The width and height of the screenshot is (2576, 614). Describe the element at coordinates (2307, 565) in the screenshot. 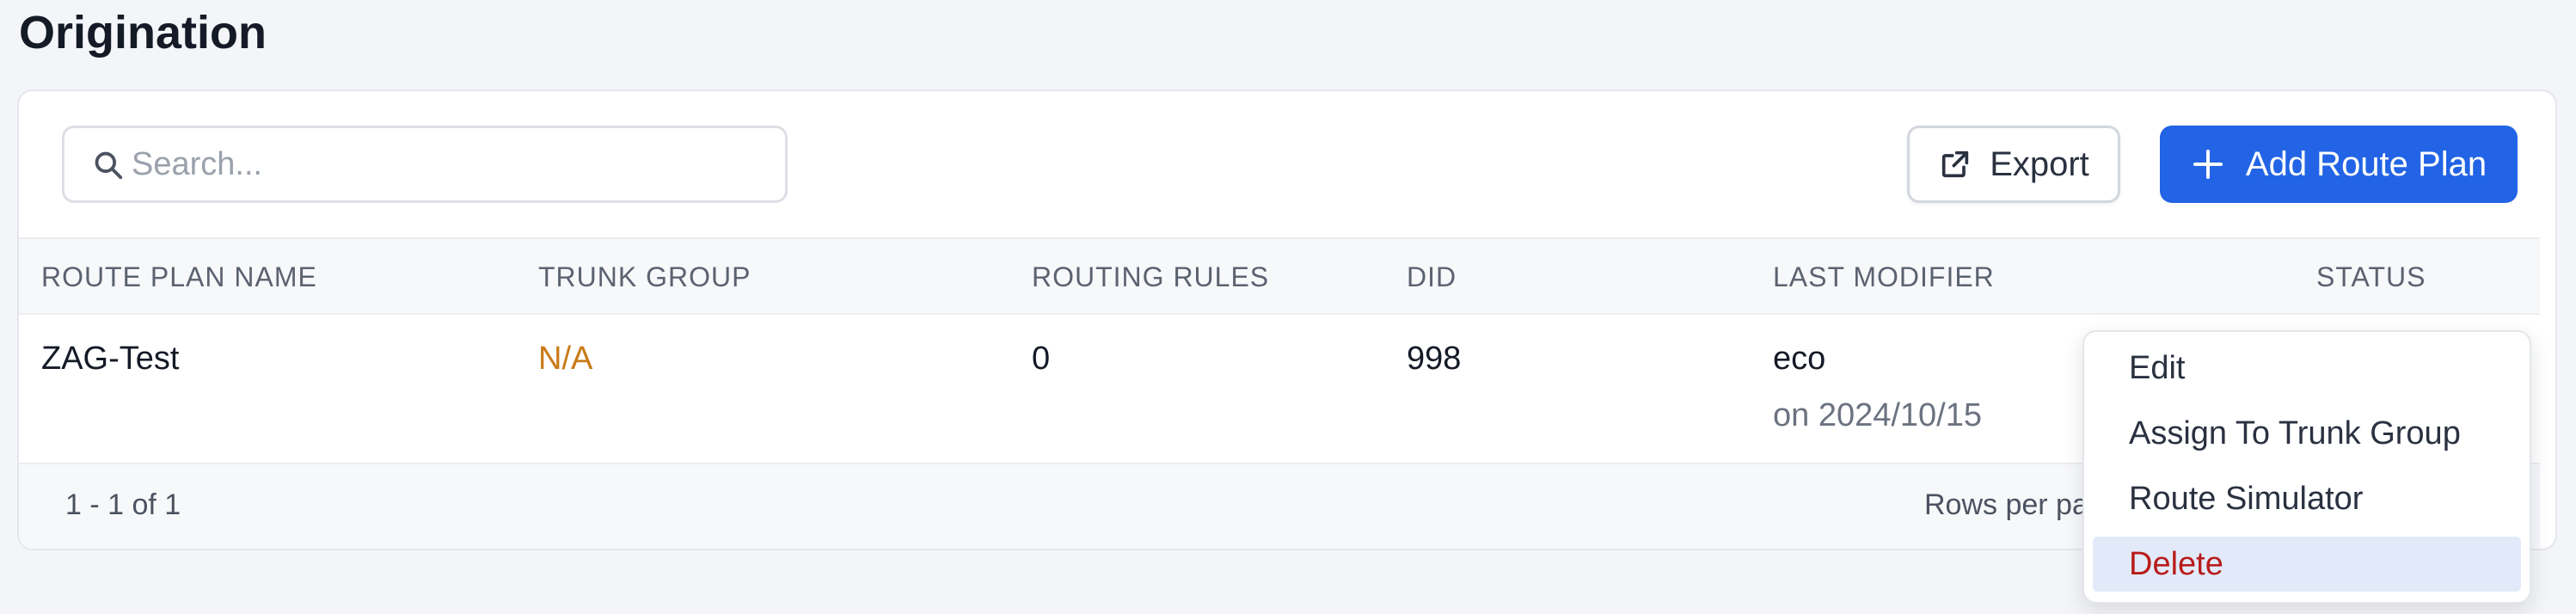

I see `menu-item-delete: Delete` at that location.